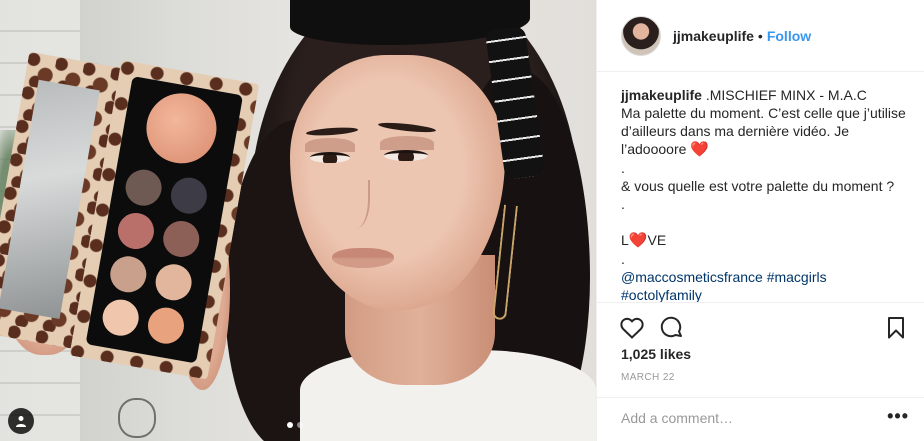 The height and width of the screenshot is (441, 924). Describe the element at coordinates (330, 157) in the screenshot. I see `eye-left` at that location.